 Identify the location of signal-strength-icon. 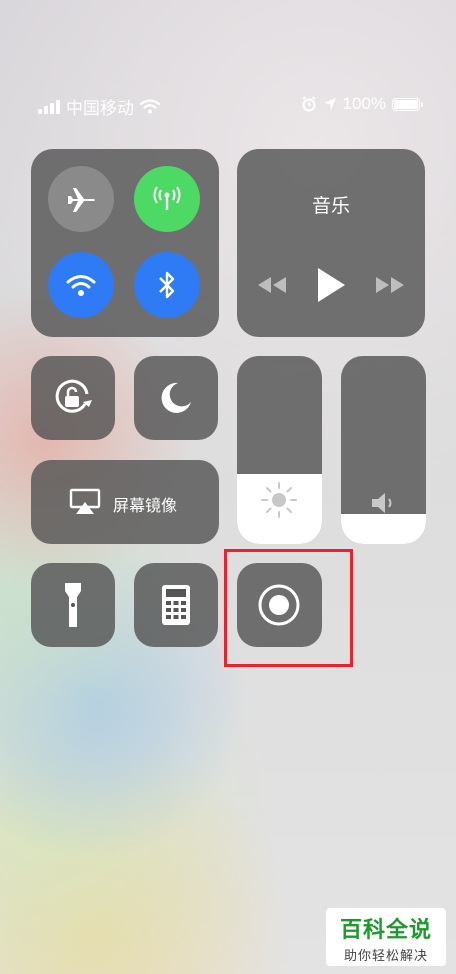
(49, 106).